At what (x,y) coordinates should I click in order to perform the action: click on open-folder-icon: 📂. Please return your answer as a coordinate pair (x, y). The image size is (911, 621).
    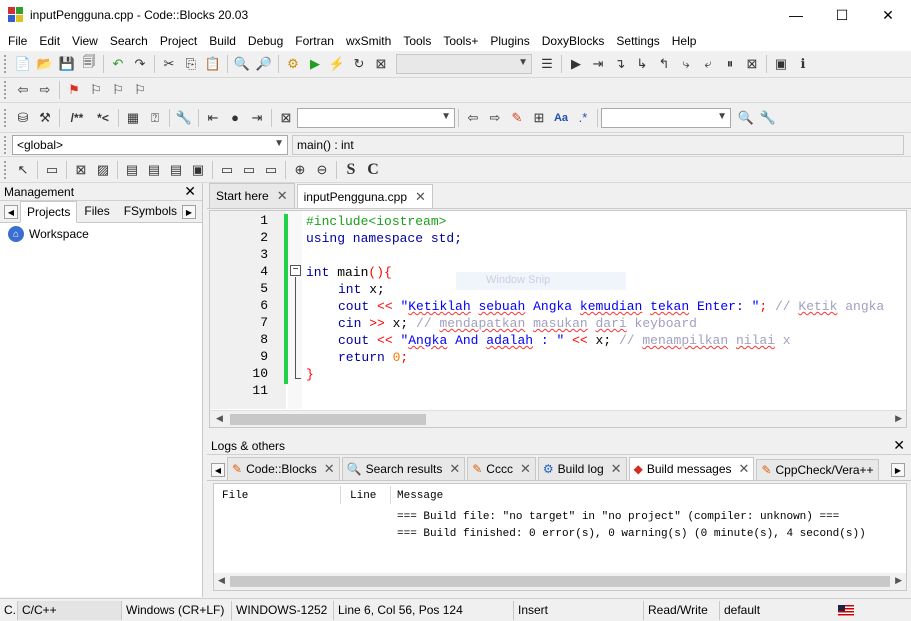
    Looking at the image, I should click on (45, 64).